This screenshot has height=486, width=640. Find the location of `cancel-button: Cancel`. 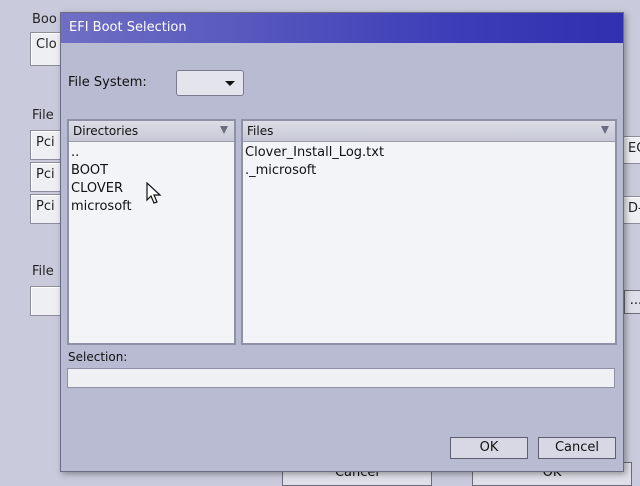

cancel-button: Cancel is located at coordinates (577, 448).